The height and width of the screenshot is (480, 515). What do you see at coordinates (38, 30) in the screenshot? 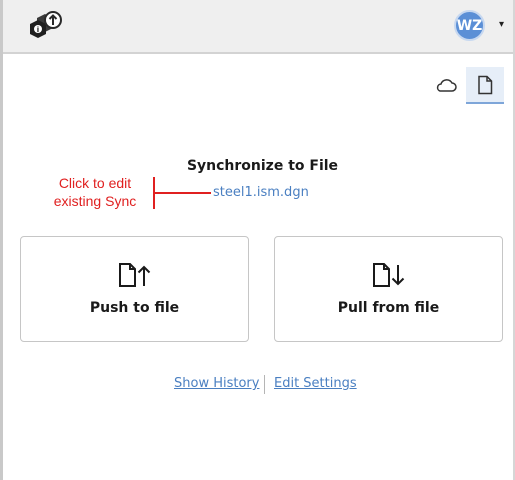
I see `svg-text: i` at bounding box center [38, 30].